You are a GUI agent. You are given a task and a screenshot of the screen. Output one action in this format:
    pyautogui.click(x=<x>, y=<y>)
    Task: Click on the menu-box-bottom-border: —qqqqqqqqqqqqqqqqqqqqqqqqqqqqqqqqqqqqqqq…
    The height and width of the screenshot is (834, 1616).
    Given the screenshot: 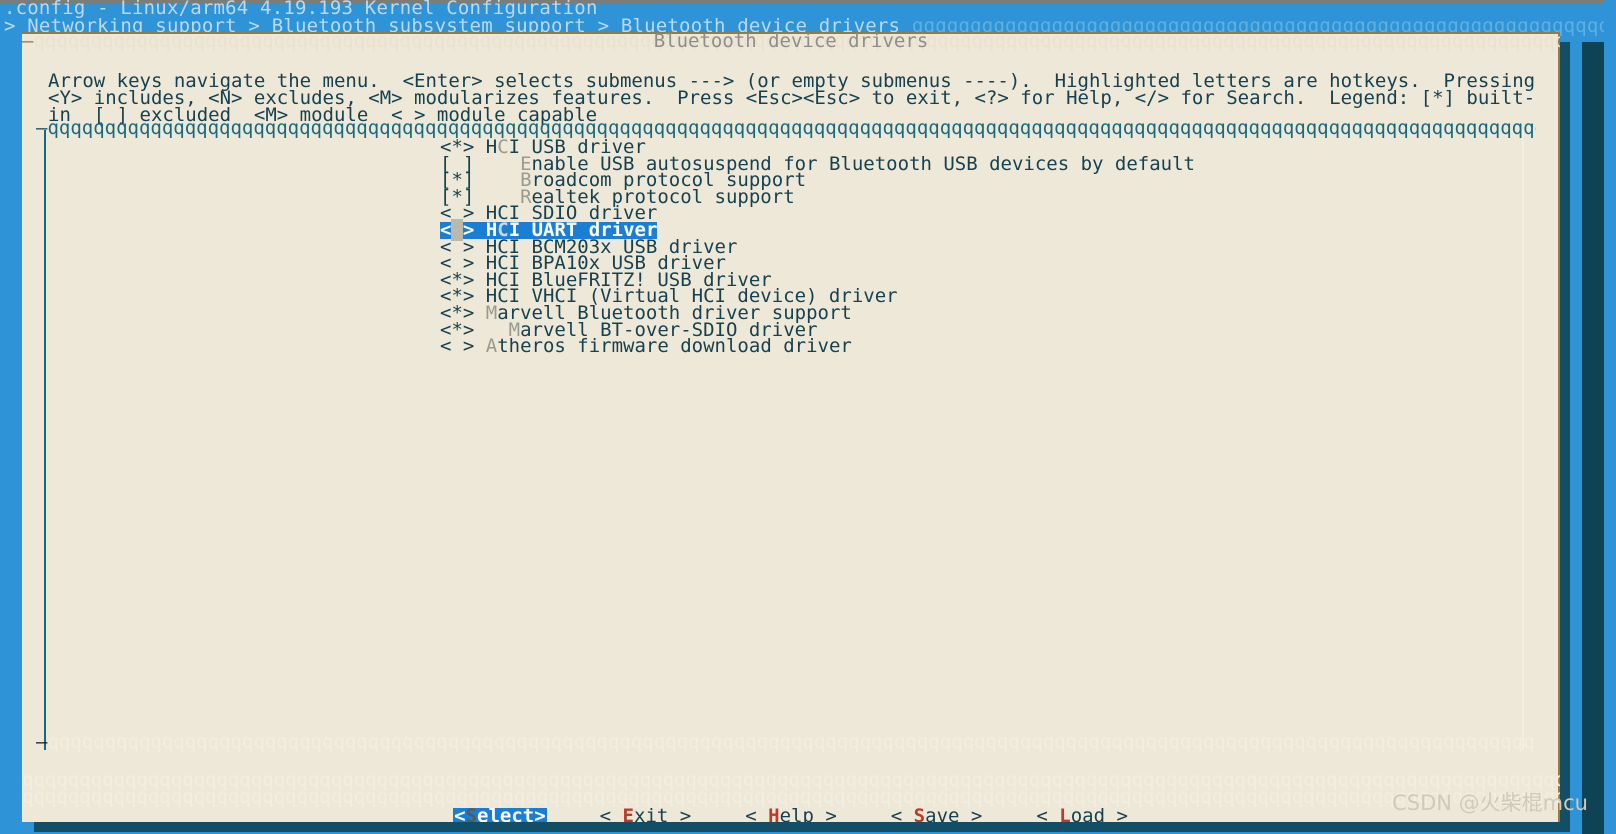 What is the action you would take?
    pyautogui.click(x=786, y=744)
    